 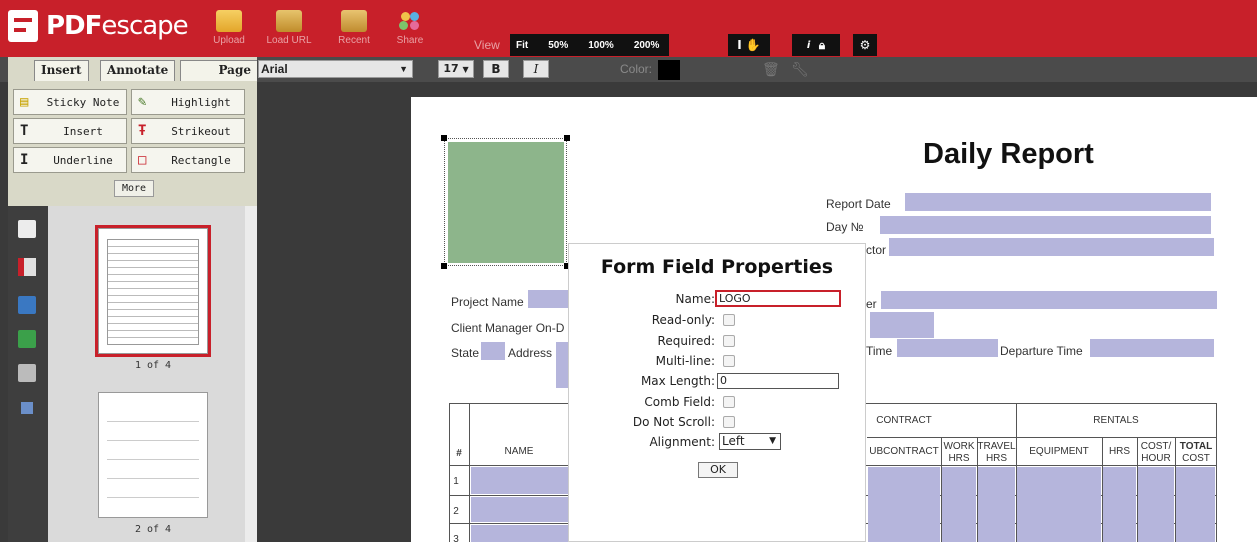 I want to click on departure-time-label: Departure Time, so click(x=1041, y=351).